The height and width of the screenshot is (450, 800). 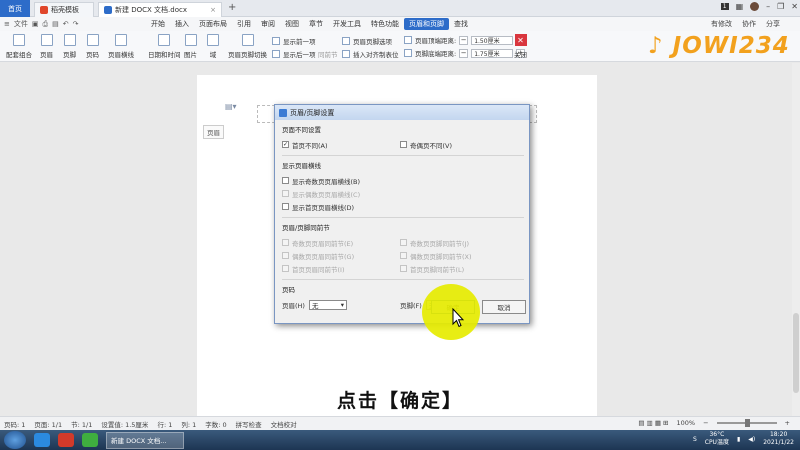 What do you see at coordinates (46, 24) in the screenshot?
I see `print-icon: ⎙` at bounding box center [46, 24].